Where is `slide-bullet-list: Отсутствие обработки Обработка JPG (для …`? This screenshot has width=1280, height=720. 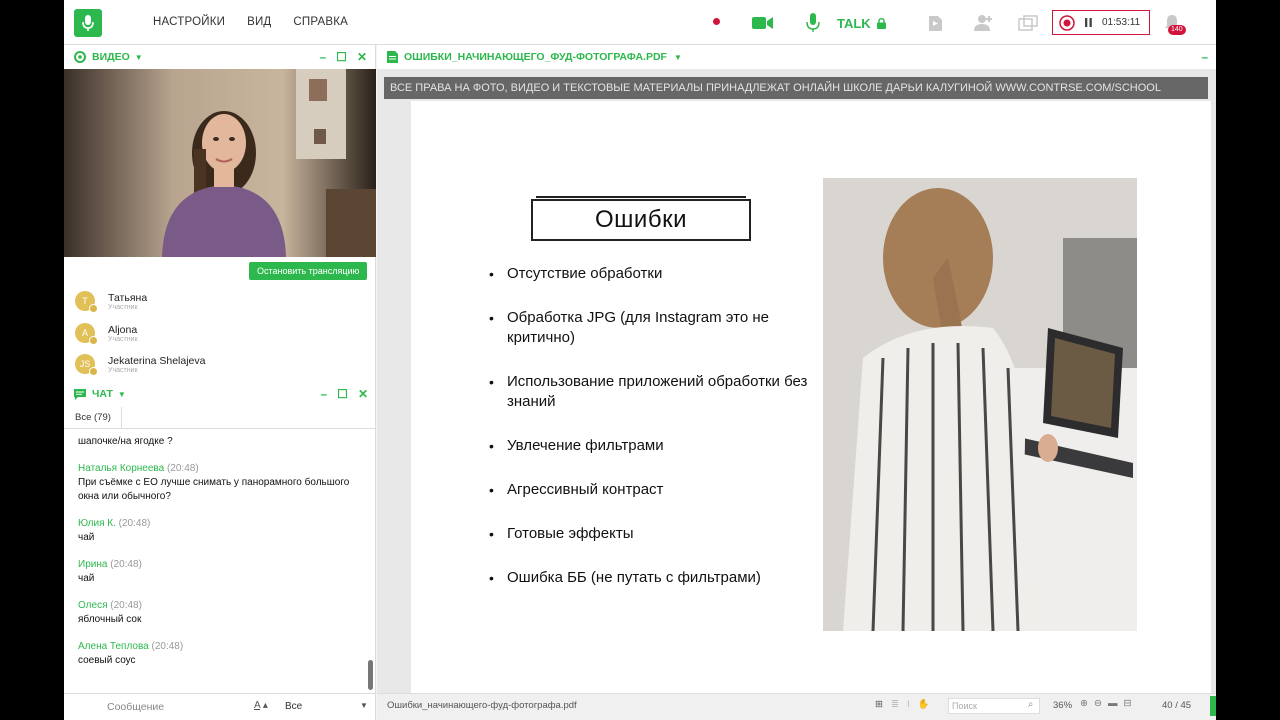
slide-bullet-list: Отсутствие обработки Обработка JPG (для … is located at coordinates (653, 438).